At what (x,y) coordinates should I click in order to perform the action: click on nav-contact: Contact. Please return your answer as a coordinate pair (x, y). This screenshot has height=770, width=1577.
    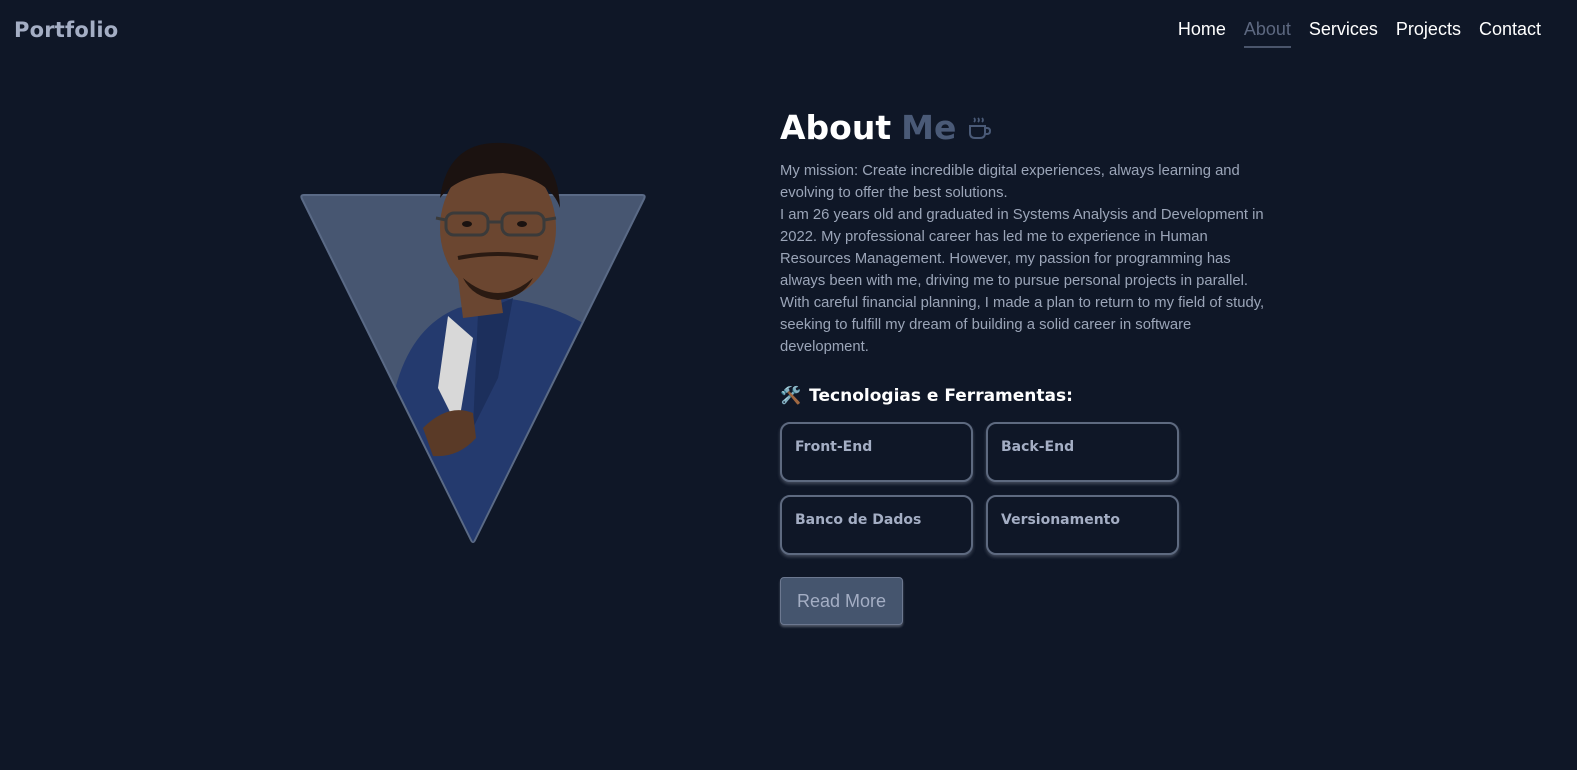
    Looking at the image, I should click on (1510, 33).